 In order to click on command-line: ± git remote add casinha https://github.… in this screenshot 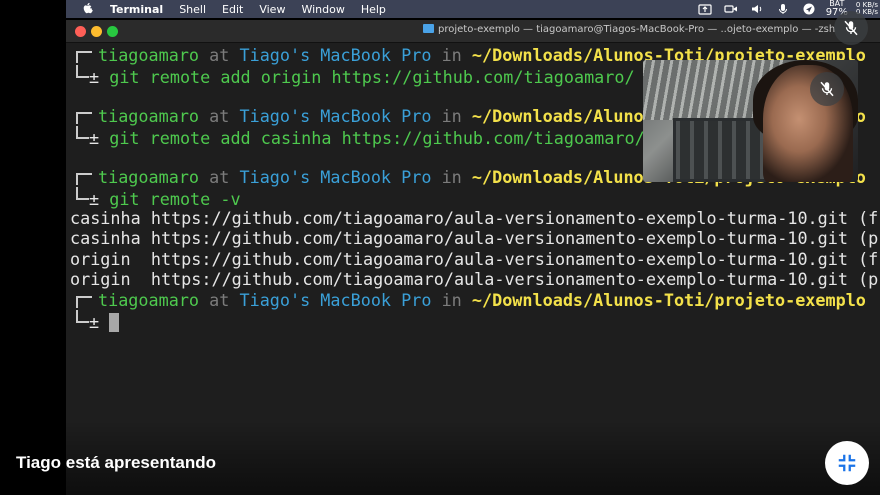, I will do `click(357, 137)`.